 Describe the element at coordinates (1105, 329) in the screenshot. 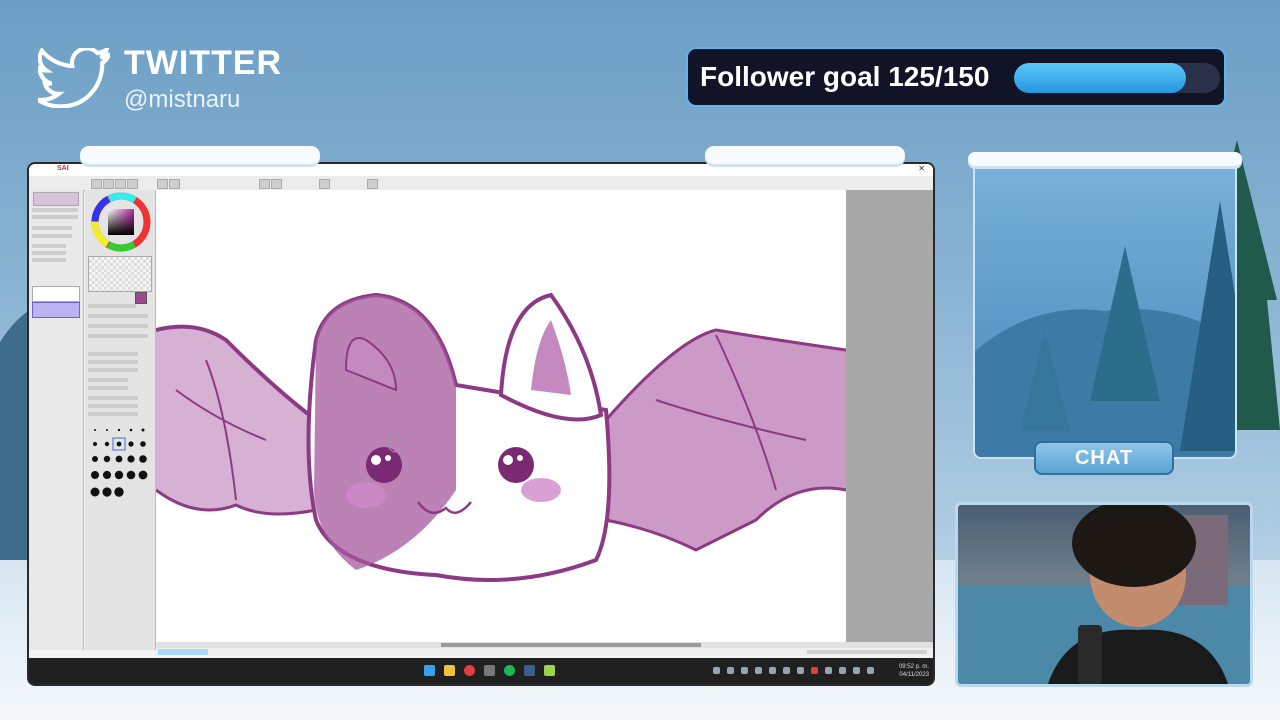

I see `chat-panel-scenery` at that location.